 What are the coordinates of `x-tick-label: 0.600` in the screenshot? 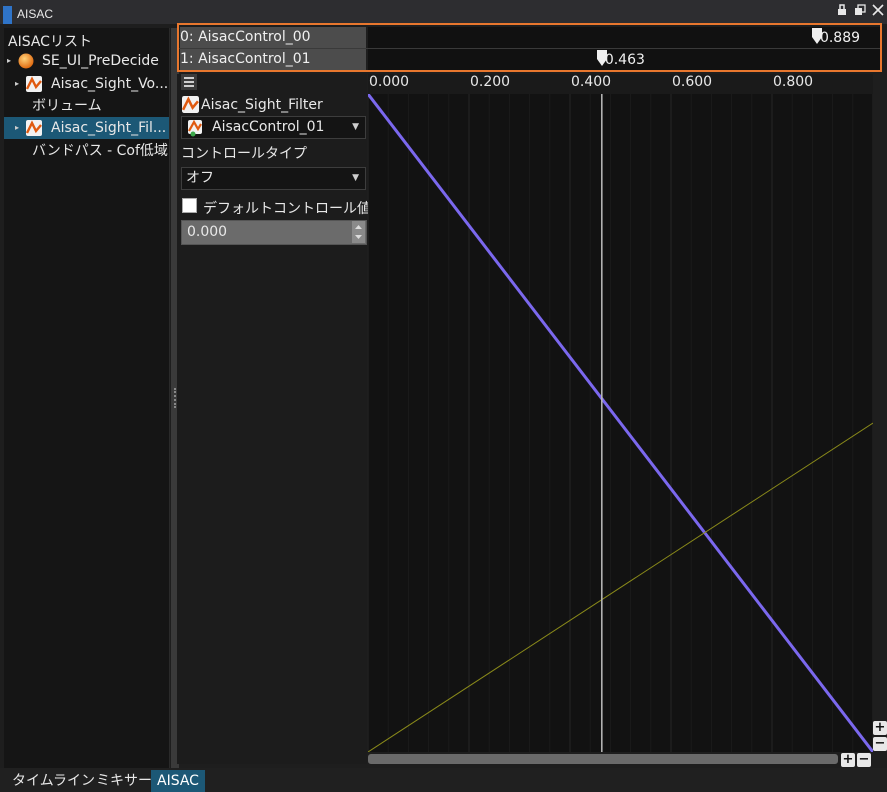 It's located at (692, 82).